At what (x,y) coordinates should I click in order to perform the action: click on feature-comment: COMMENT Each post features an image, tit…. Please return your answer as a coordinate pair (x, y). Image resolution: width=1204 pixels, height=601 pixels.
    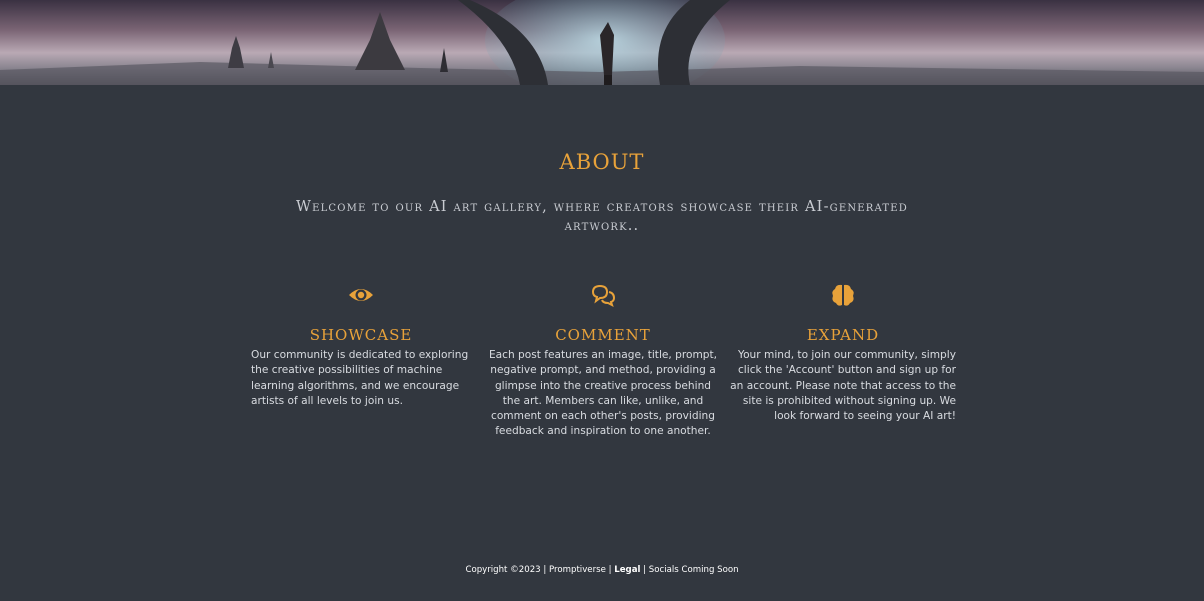
    Looking at the image, I should click on (603, 361).